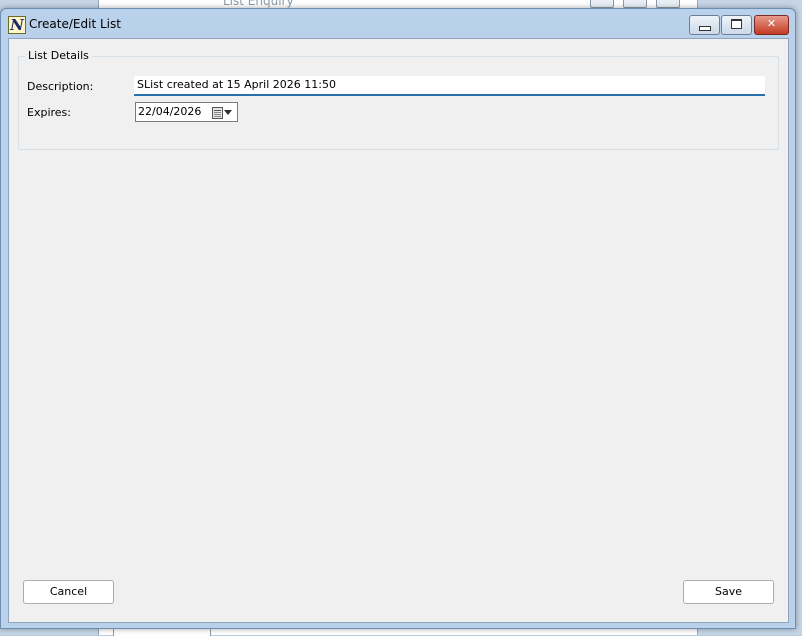  What do you see at coordinates (49, 112) in the screenshot?
I see `expires-label: Expires:` at bounding box center [49, 112].